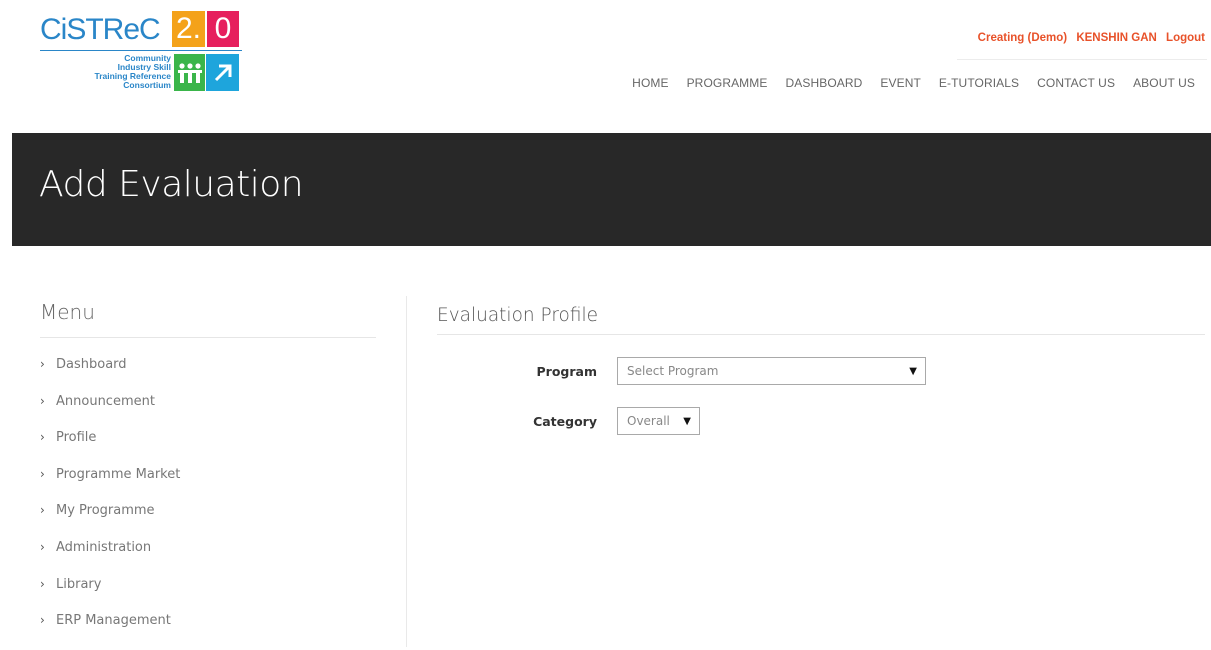 The height and width of the screenshot is (650, 1211). I want to click on user-name-link: KENSHIN GAN, so click(1116, 38).